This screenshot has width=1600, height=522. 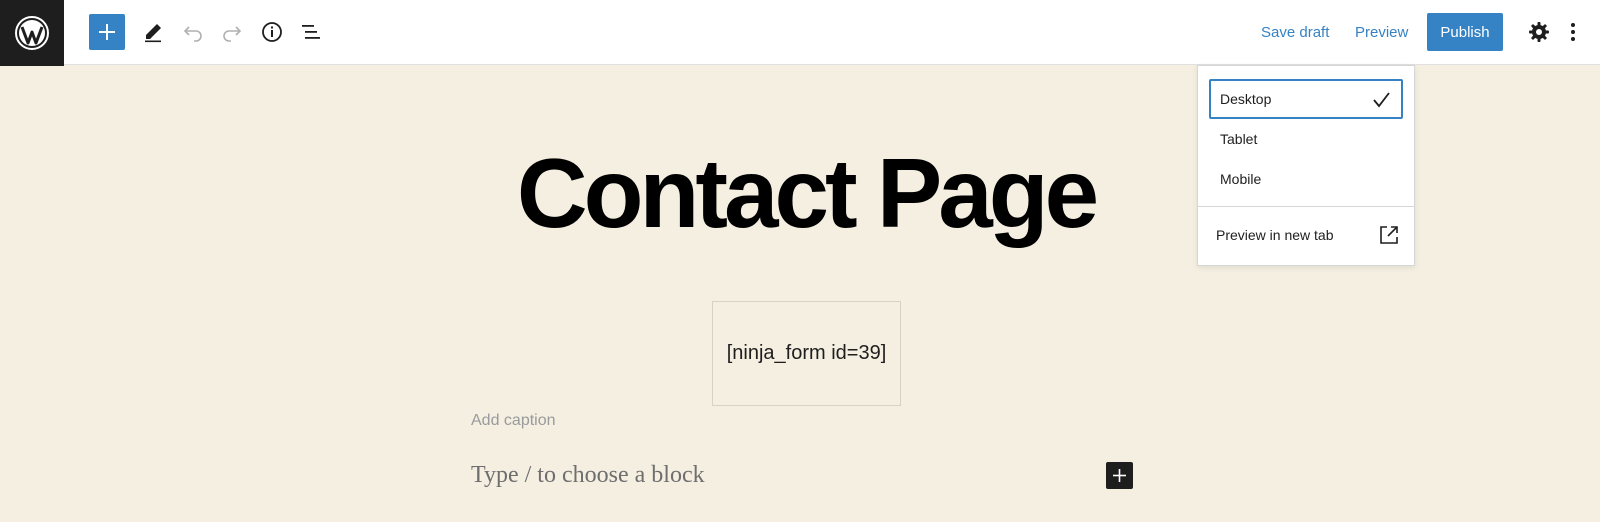 I want to click on option-label: Tablet, so click(x=1239, y=139).